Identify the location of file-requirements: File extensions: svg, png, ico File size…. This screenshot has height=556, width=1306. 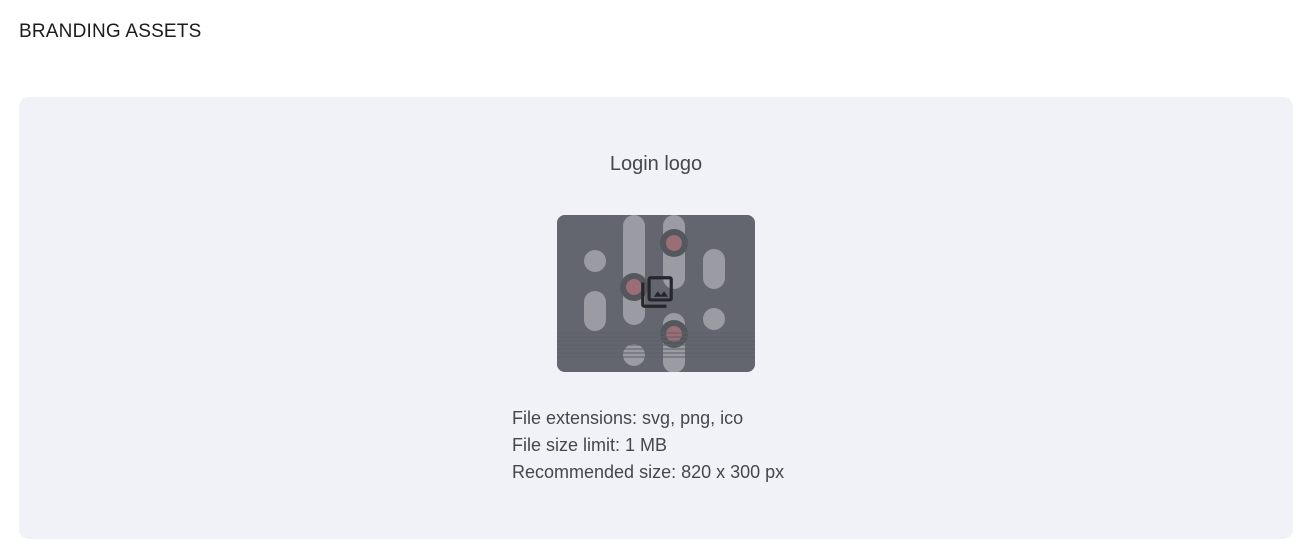
(648, 445).